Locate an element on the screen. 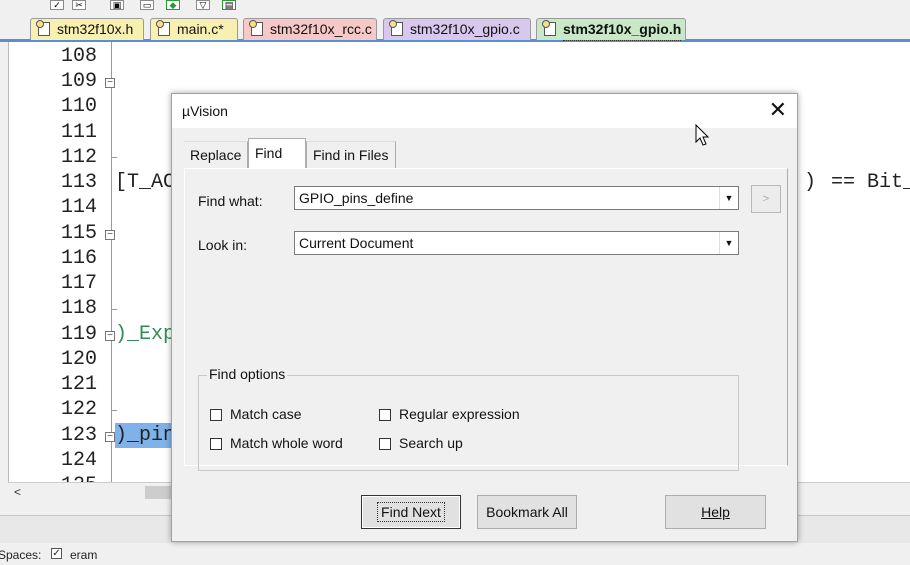 The height and width of the screenshot is (565, 910). look-in-label: Look in: is located at coordinates (223, 245).